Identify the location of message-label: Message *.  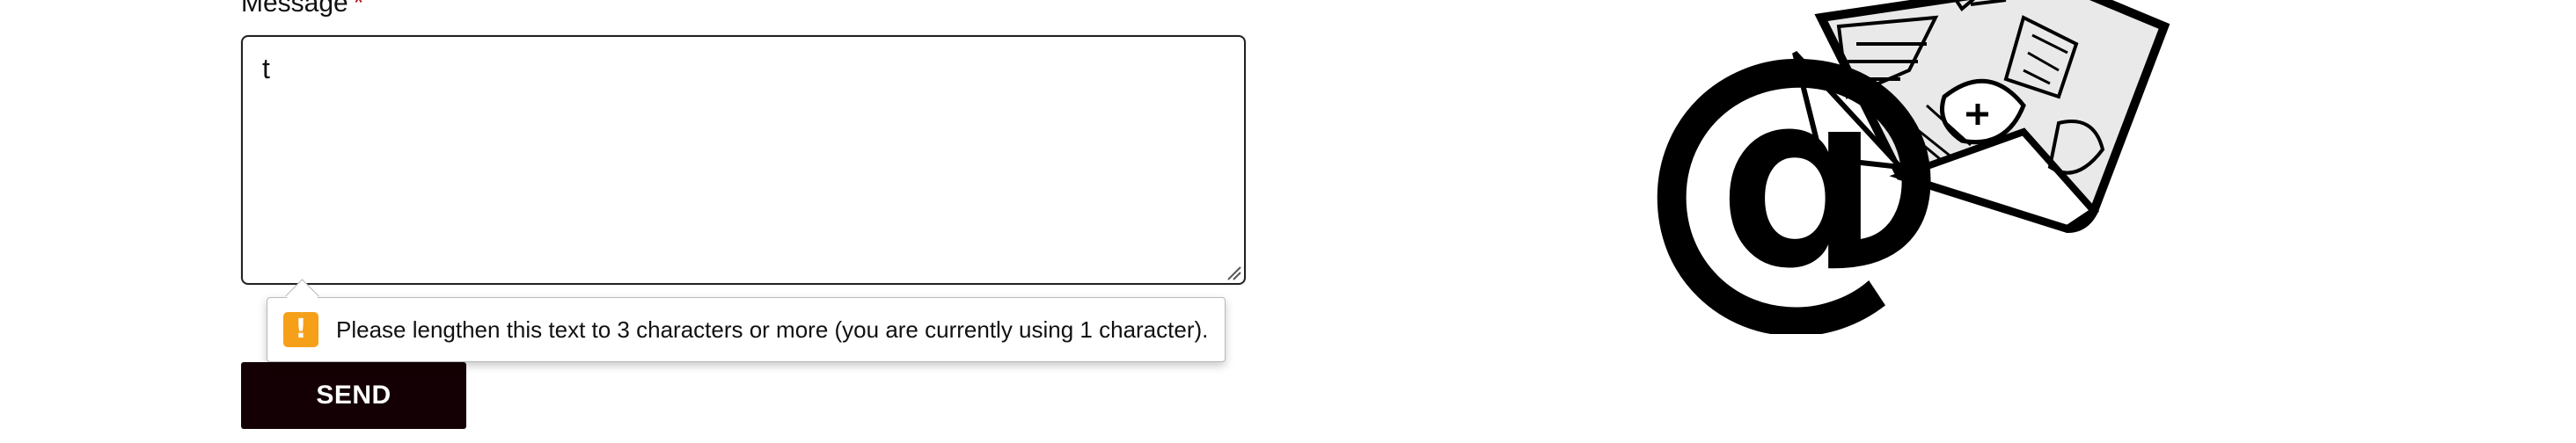
(302, 9).